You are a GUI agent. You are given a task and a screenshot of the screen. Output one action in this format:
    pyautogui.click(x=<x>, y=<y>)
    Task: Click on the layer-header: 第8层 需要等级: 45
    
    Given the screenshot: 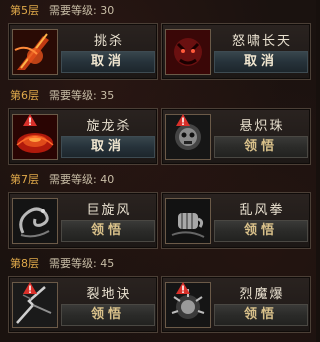 What is the action you would take?
    pyautogui.click(x=62, y=264)
    